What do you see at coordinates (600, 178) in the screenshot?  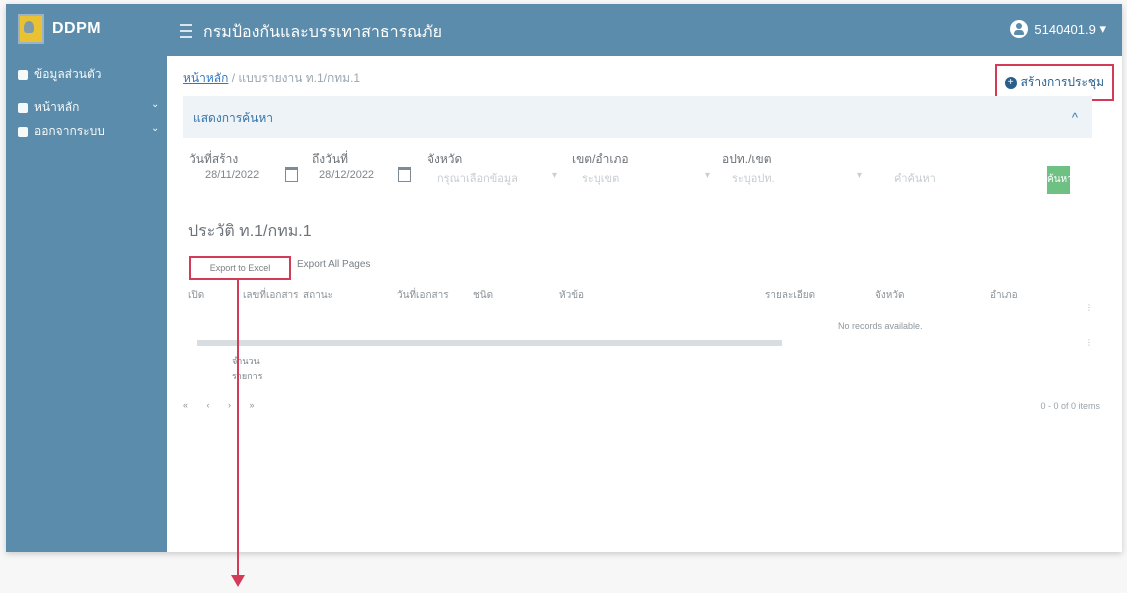 I see `district-select: ระบุเขต` at bounding box center [600, 178].